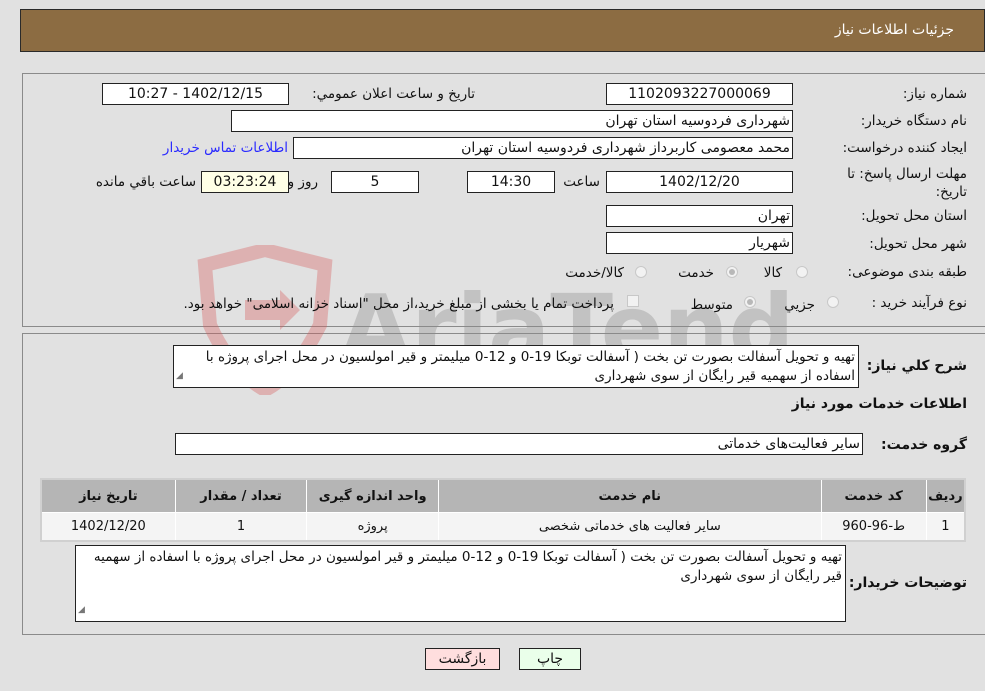 Image resolution: width=985 pixels, height=691 pixels. Describe the element at coordinates (904, 148) in the screenshot. I see `requester-label: ایجاد کننده درخواست:` at that location.